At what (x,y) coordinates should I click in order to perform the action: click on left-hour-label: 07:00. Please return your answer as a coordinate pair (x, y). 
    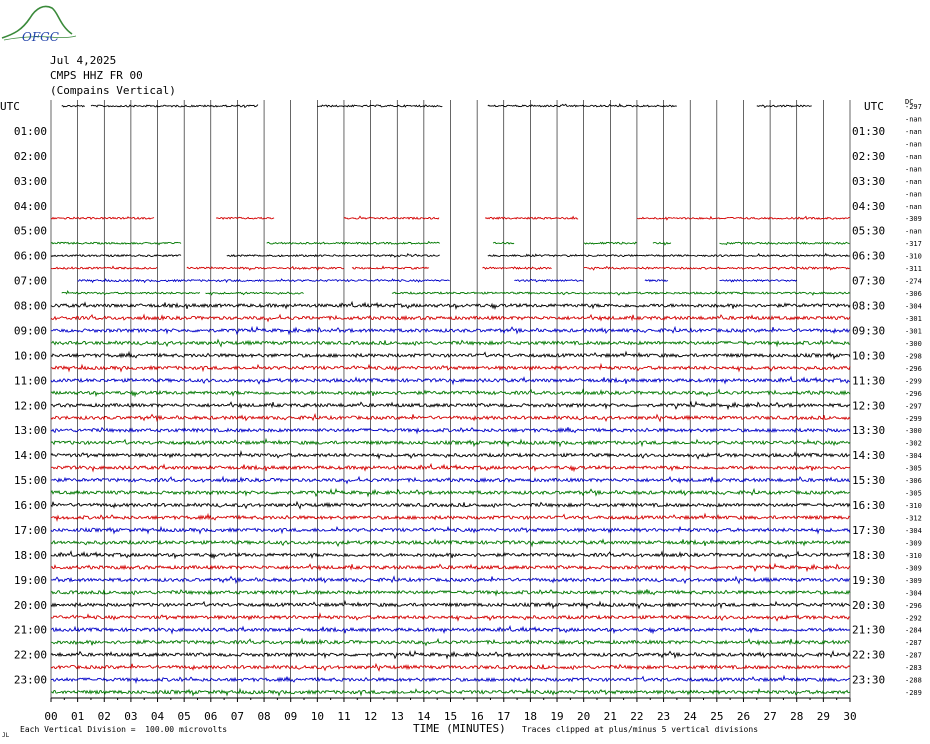
    Looking at the image, I should click on (30, 281).